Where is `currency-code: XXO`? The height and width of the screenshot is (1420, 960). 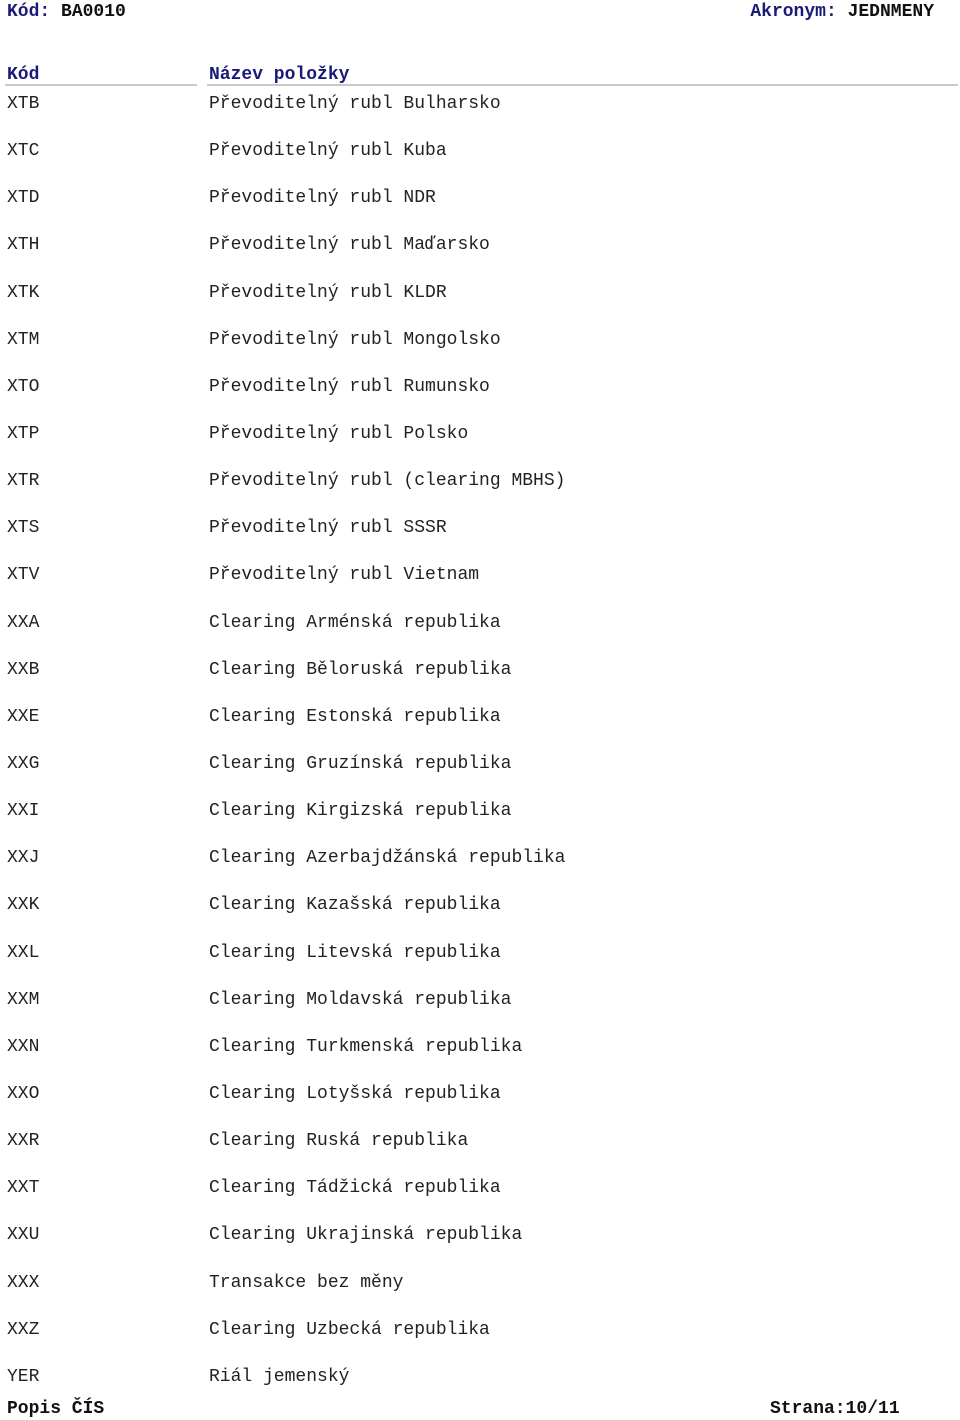 currency-code: XXO is located at coordinates (23, 1093).